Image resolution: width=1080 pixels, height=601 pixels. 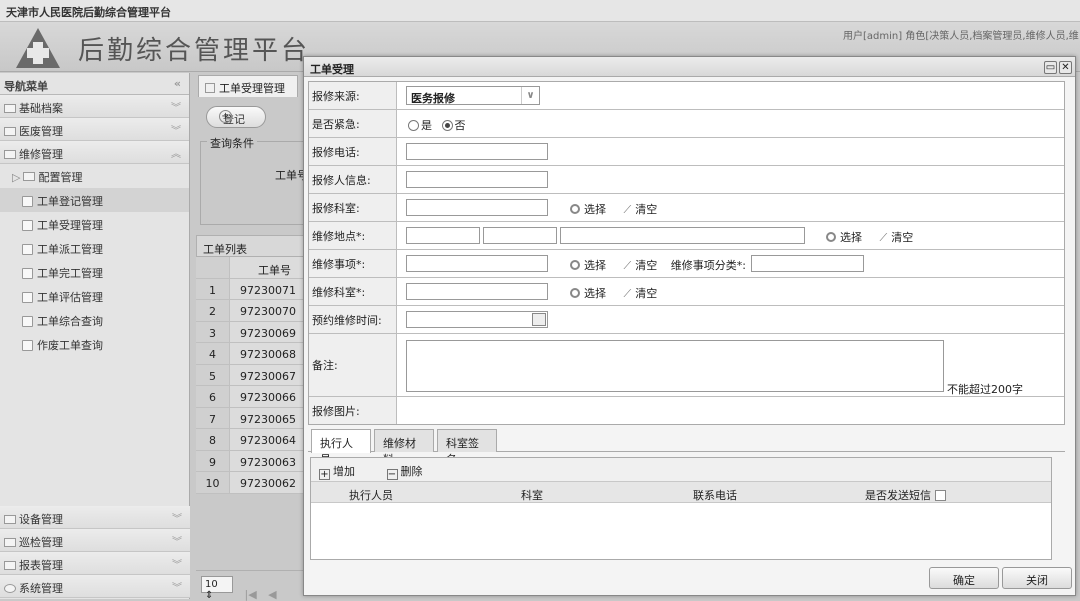 What do you see at coordinates (477, 207) in the screenshot?
I see `dept-input` at bounding box center [477, 207].